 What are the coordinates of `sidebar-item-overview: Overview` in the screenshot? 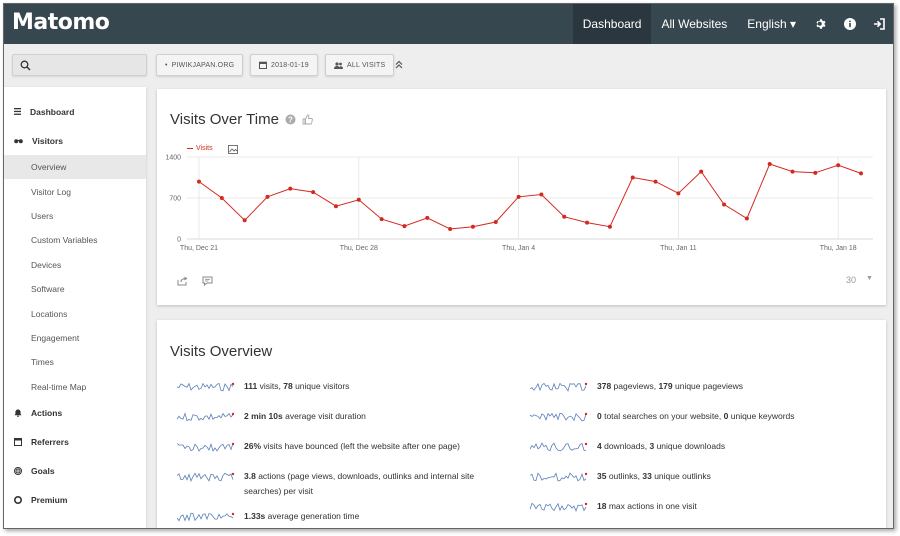 It's located at (75, 167).